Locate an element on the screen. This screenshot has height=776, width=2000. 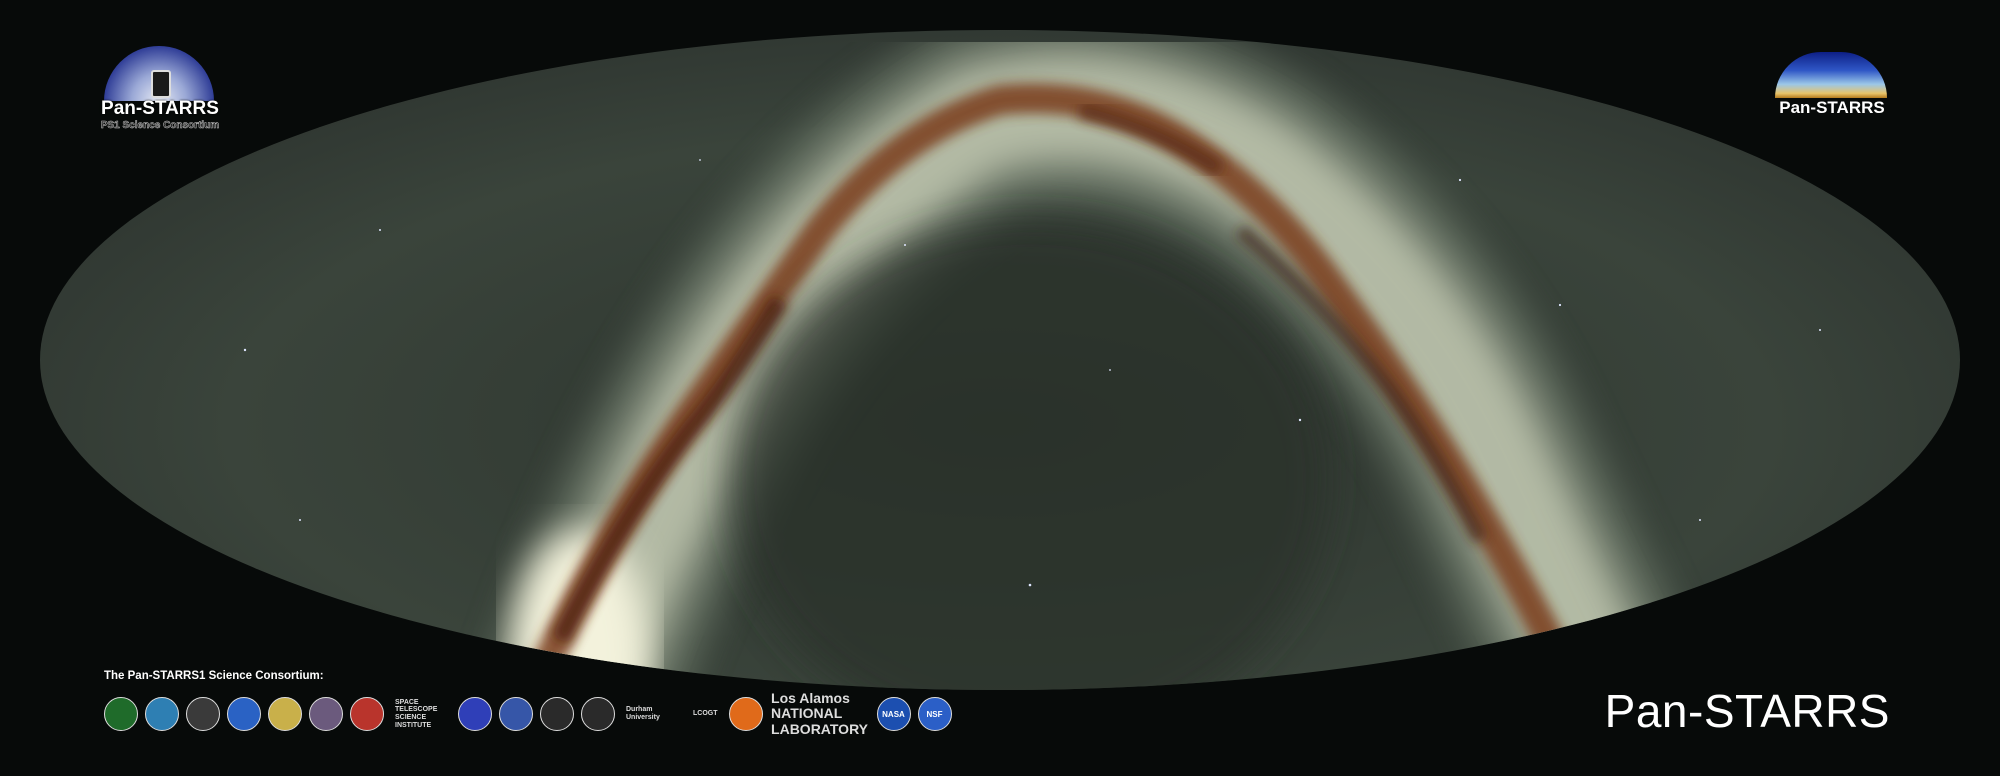
lcogt-icon: LCOGT is located at coordinates (705, 714).